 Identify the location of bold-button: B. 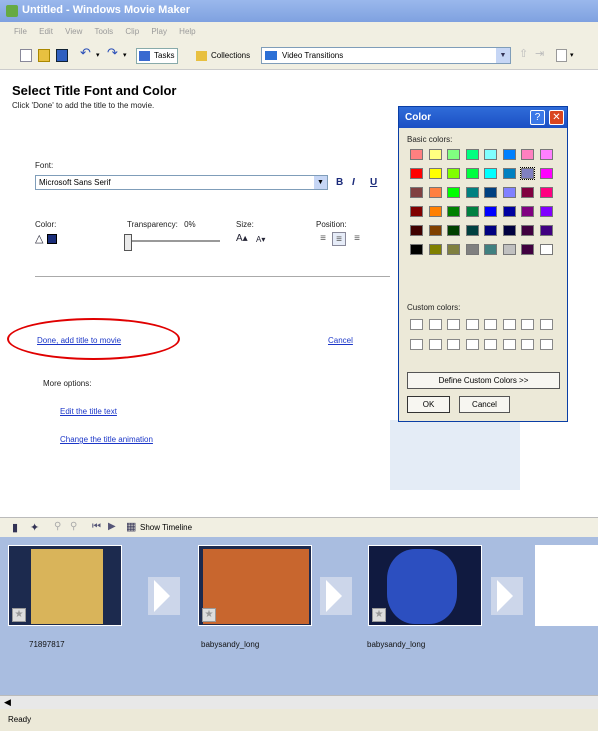
(339, 182).